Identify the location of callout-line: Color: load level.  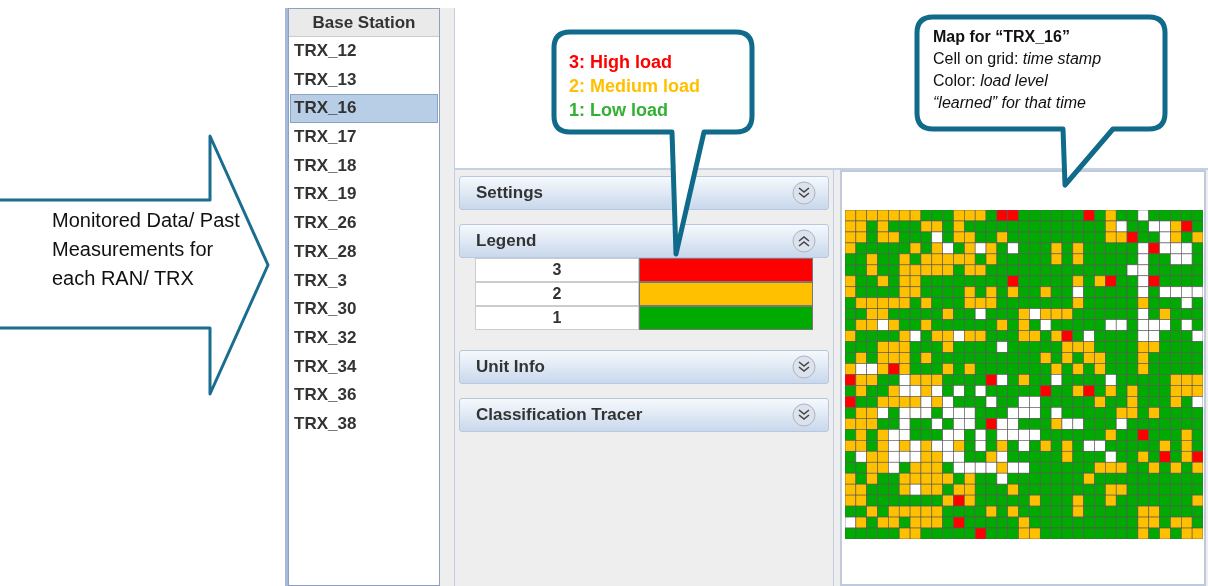
(991, 81).